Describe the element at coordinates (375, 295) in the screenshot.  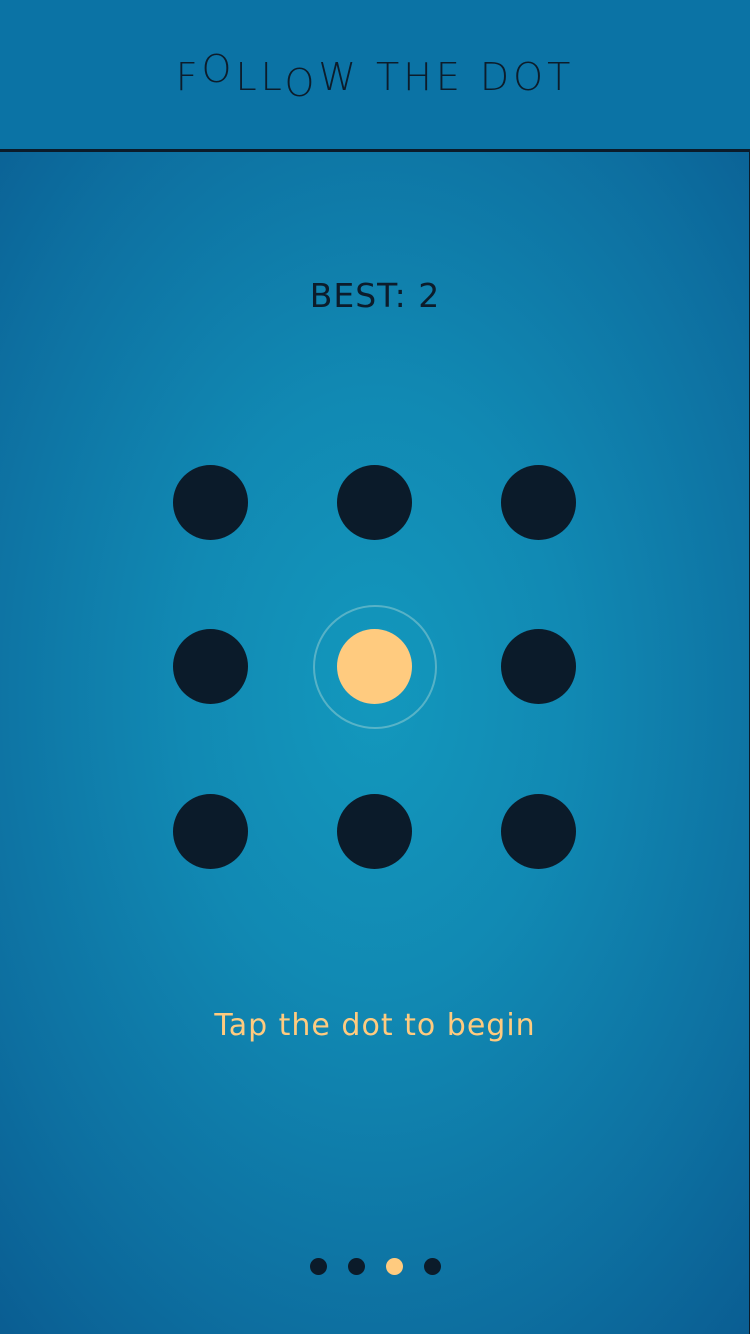
I see `best-score: BEST: 2` at that location.